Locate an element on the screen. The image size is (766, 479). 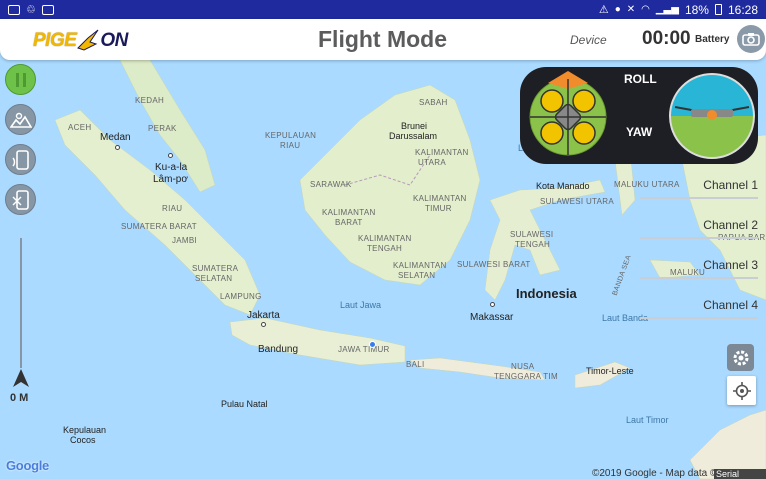
status-bar: ♲ ⚠ ● ✕ ◠ ▁▃▅ 18% 16:28 is located at coordinates (383, 9).